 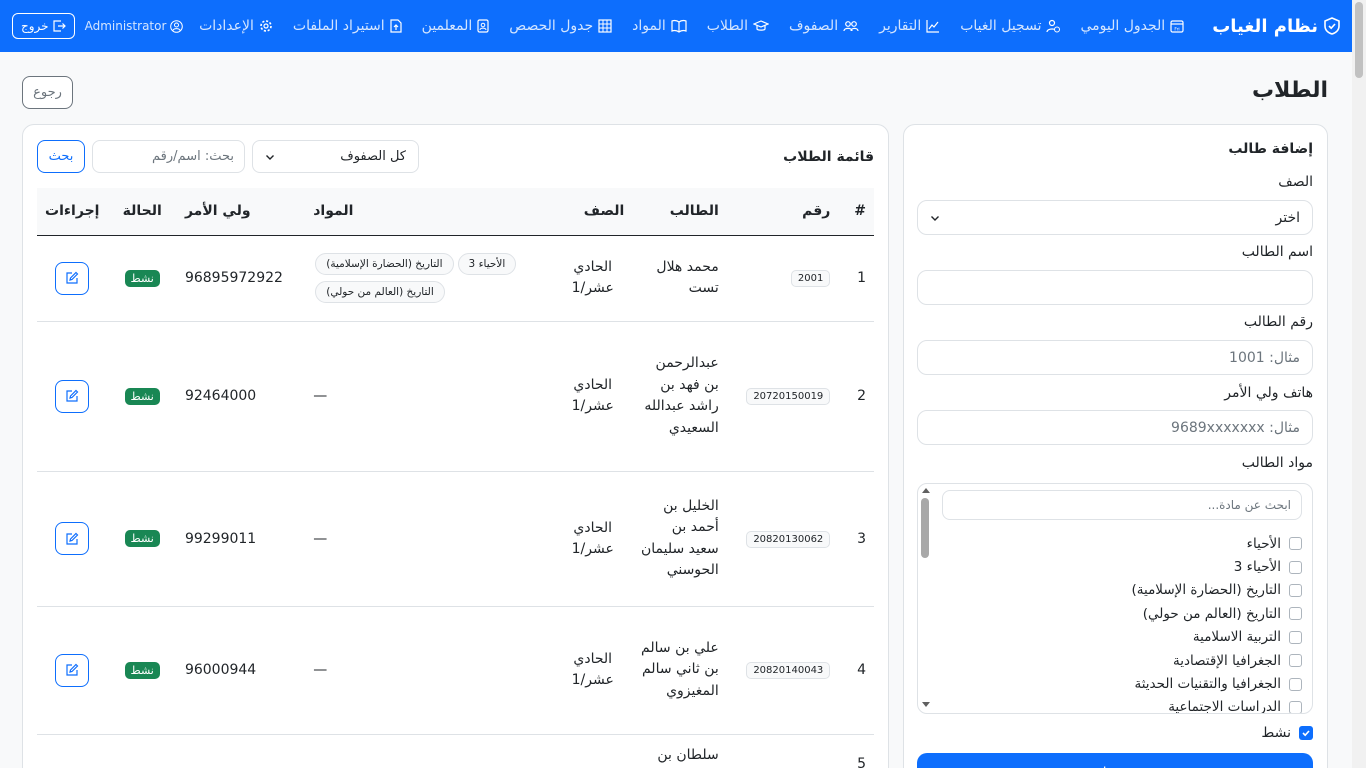 I want to click on logout-label: خروج, so click(x=35, y=26).